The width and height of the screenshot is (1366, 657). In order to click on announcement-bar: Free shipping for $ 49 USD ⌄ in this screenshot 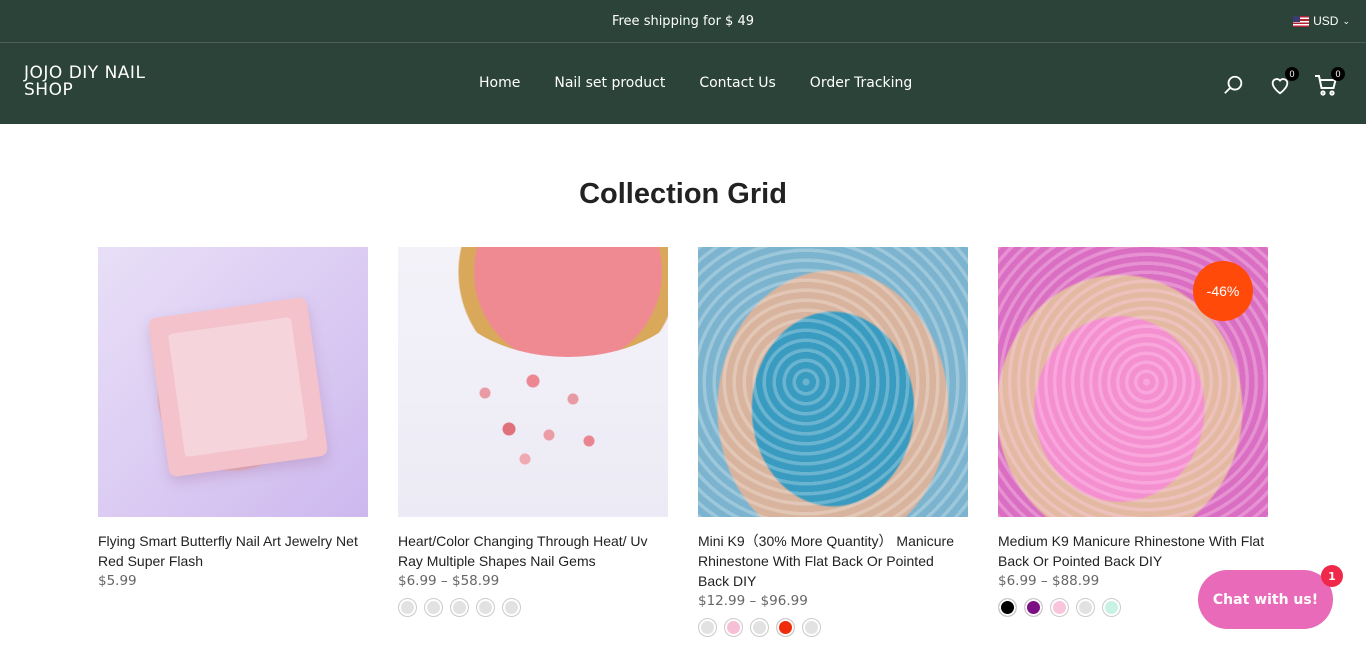, I will do `click(683, 21)`.